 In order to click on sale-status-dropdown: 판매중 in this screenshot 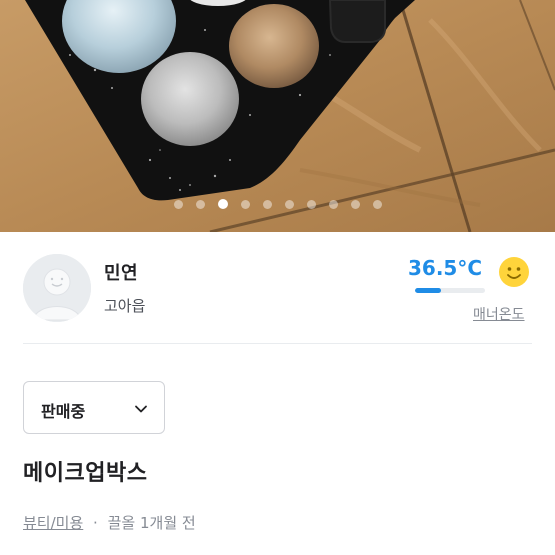, I will do `click(94, 407)`.